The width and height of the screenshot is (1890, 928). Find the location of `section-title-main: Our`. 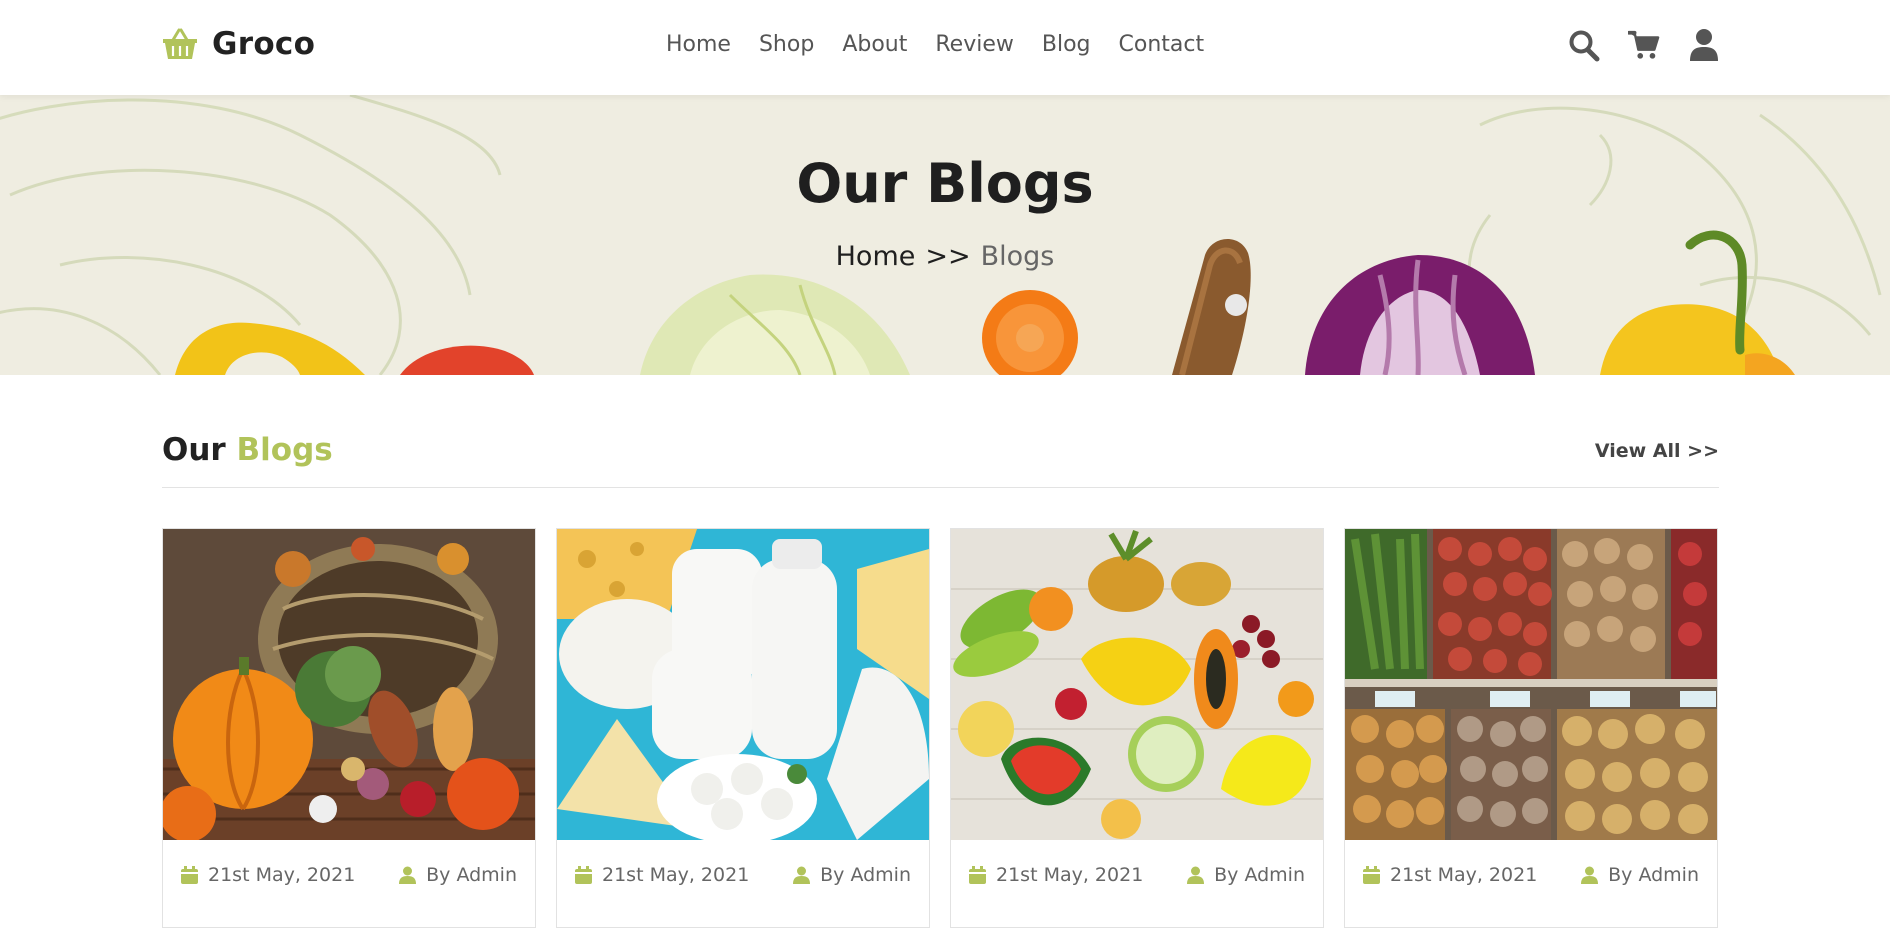

section-title-main: Our is located at coordinates (194, 450).